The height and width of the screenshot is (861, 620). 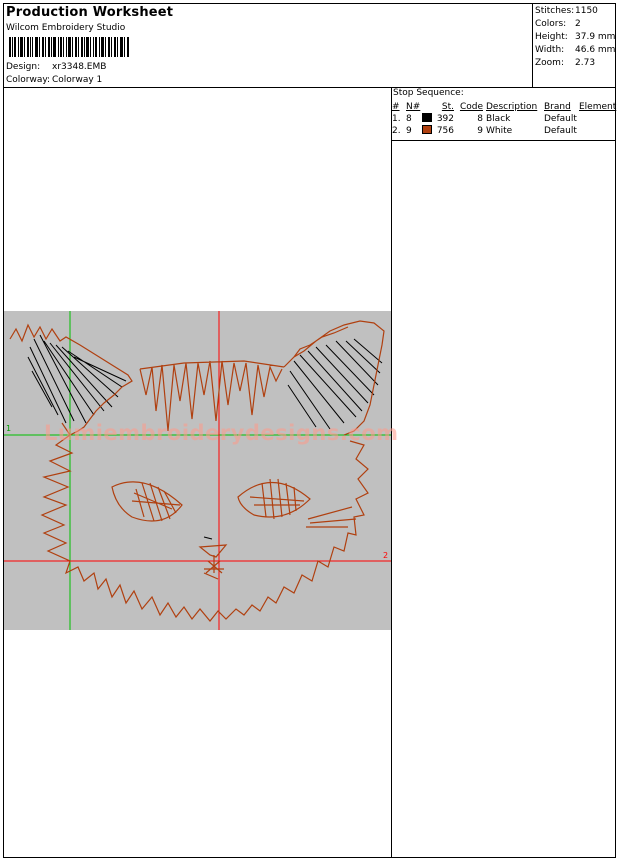 What do you see at coordinates (471, 106) in the screenshot?
I see `column-header: Code` at bounding box center [471, 106].